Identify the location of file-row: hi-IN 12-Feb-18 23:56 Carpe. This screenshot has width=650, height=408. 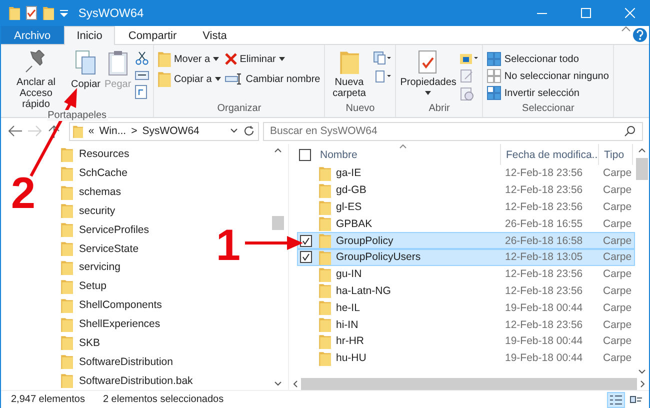
(466, 324).